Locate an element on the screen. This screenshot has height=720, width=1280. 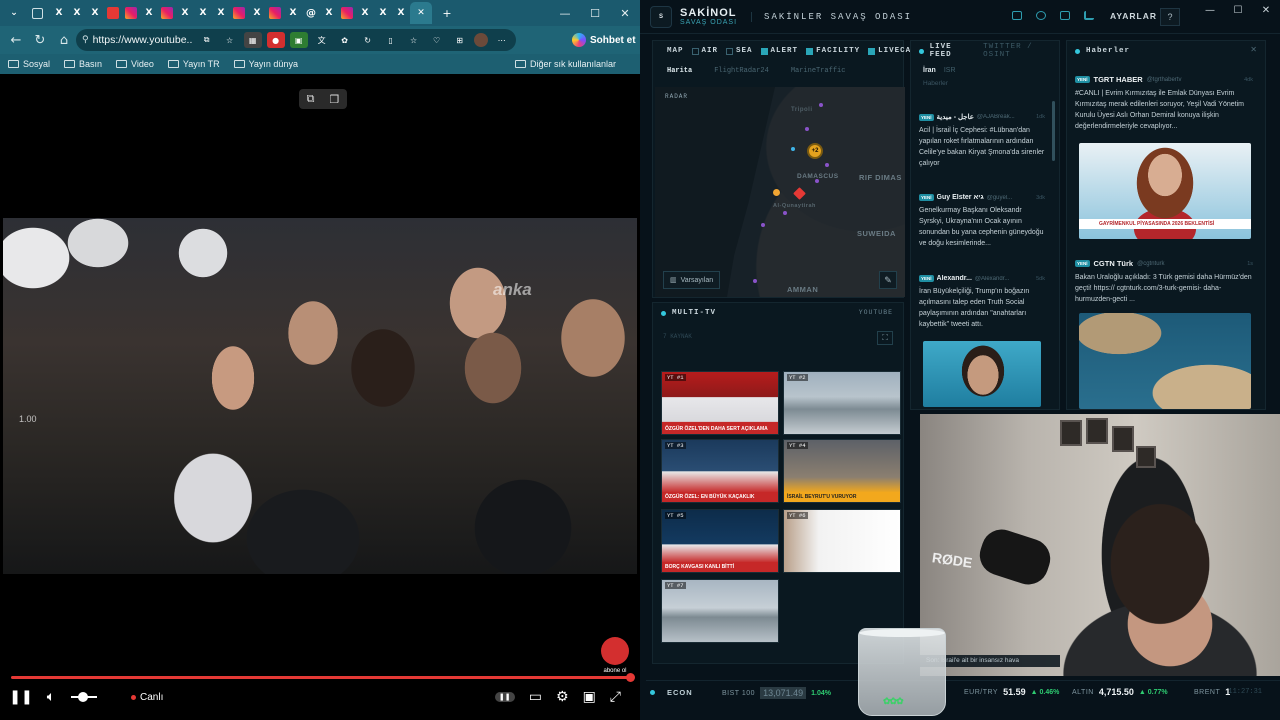
quote-altin: ALTIN 4,715.50 ▲ 0.77% is located at coordinates (1120, 692).